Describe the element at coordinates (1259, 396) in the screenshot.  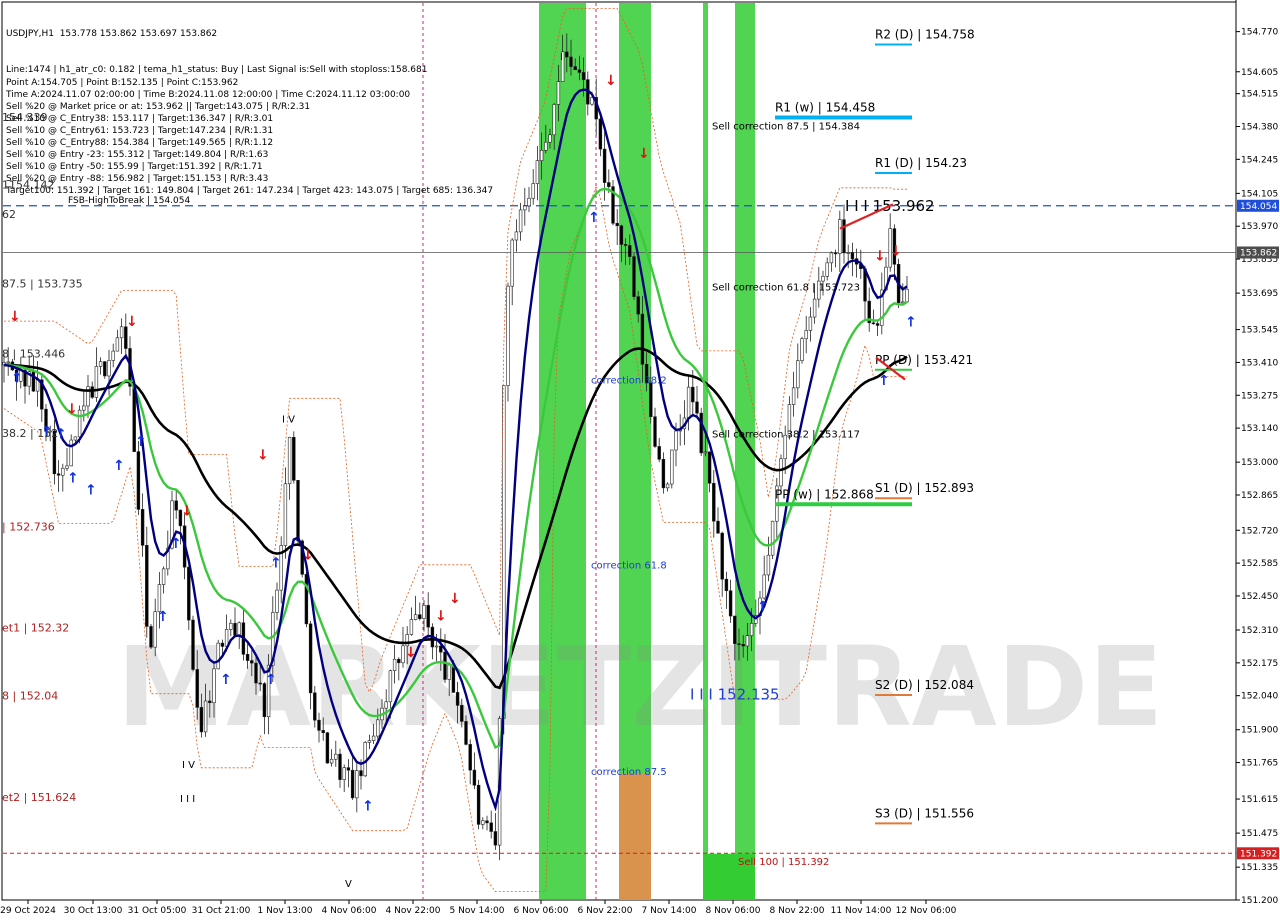
I see `y-tick-label: 153.275` at that location.